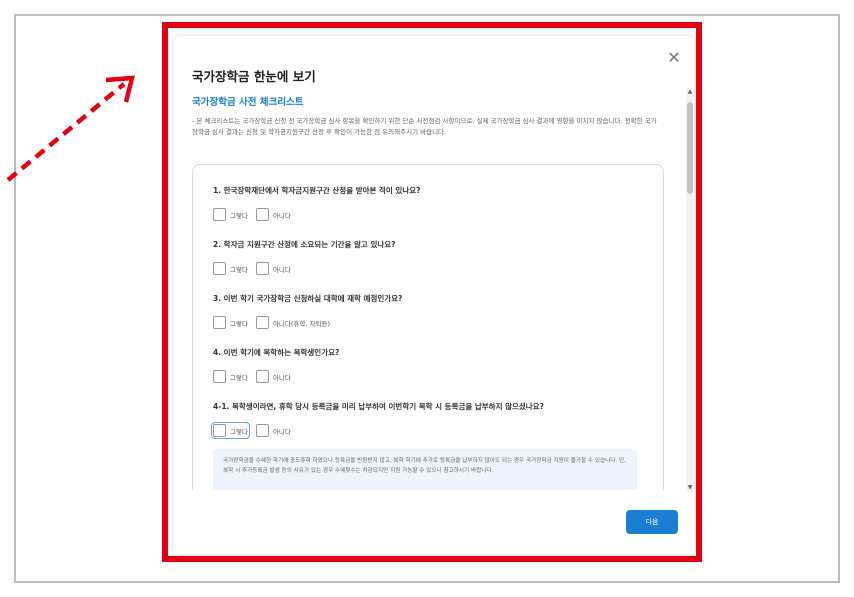 Image resolution: width=854 pixels, height=597 pixels. I want to click on question-title: 3. 이번 학기 국가장학금 신청하실 대학에 재학 예정인가요?, so click(308, 298).